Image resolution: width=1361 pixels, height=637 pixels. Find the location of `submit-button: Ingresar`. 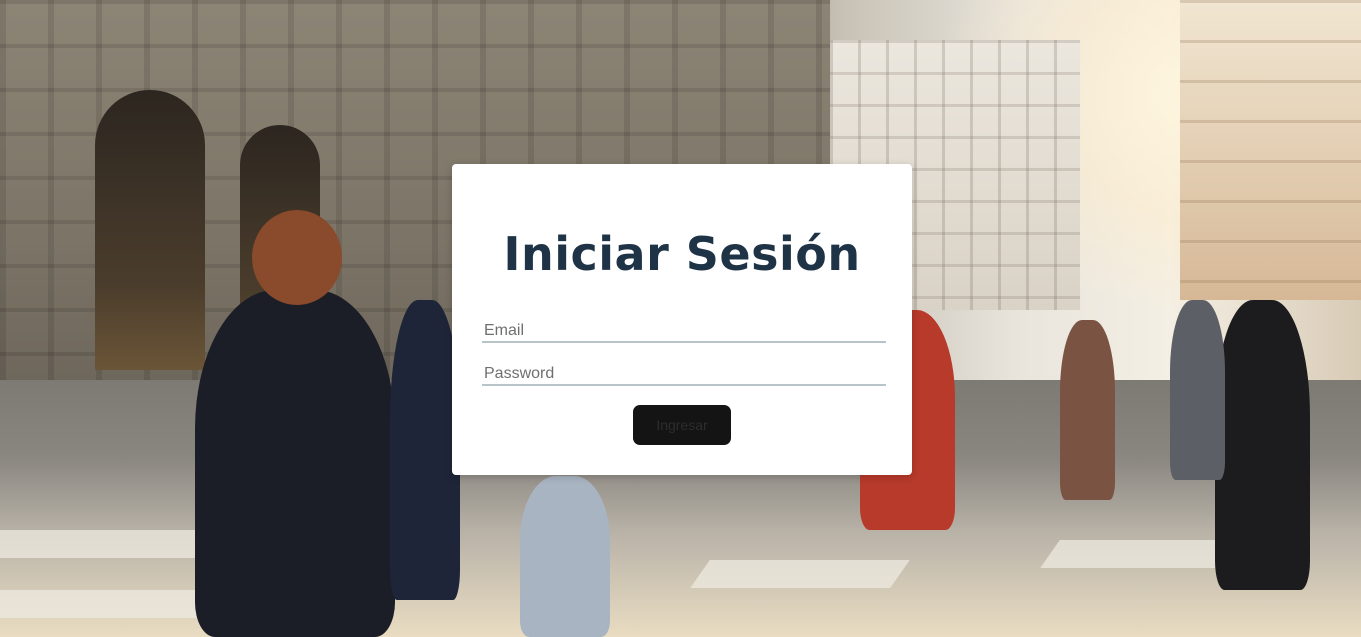

submit-button: Ingresar is located at coordinates (682, 425).